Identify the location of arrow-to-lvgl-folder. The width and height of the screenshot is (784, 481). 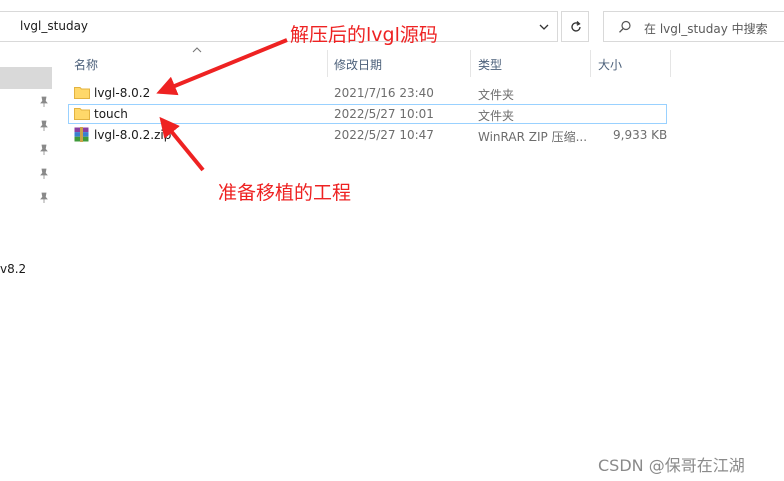
(222, 67).